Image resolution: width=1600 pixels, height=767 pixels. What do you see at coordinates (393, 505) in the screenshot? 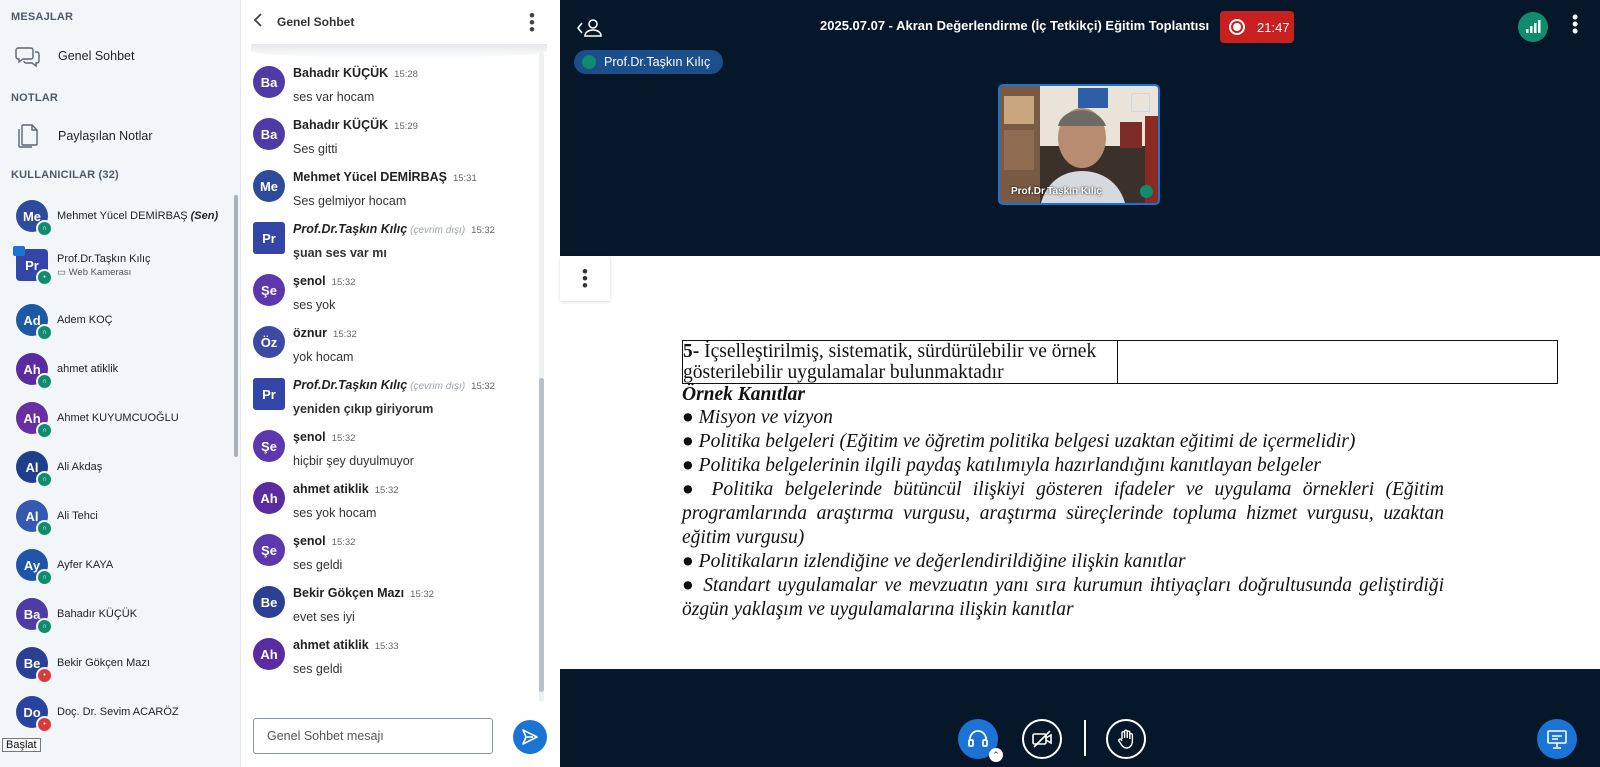
I see `chat-message: Ah ahmet atiklik 15:32 ses yok hocam` at bounding box center [393, 505].